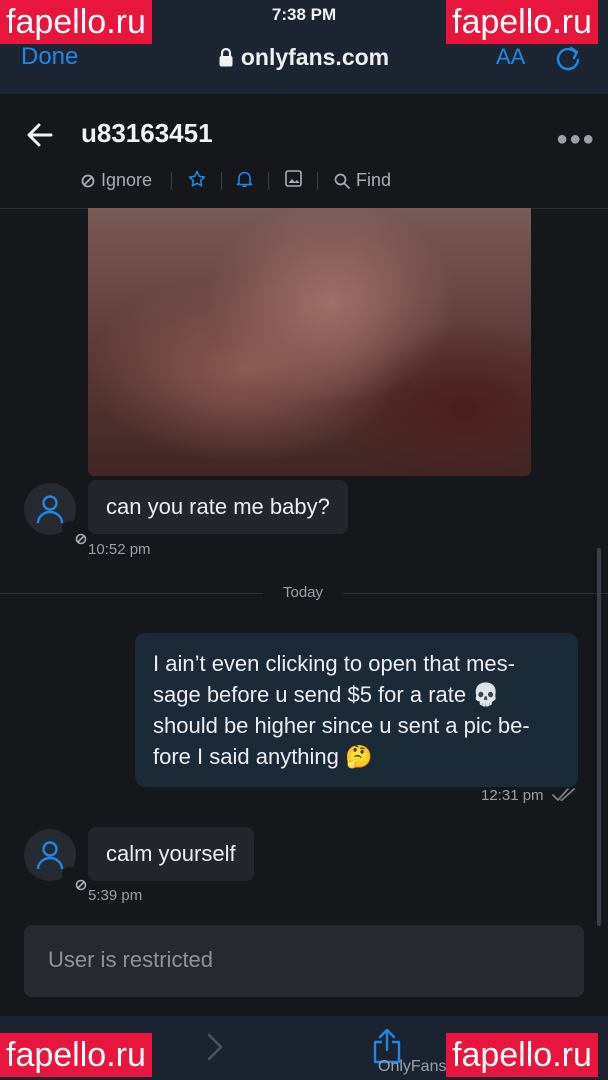 Image resolution: width=608 pixels, height=1080 pixels. Describe the element at coordinates (510, 57) in the screenshot. I see `text-size-button: AA` at that location.